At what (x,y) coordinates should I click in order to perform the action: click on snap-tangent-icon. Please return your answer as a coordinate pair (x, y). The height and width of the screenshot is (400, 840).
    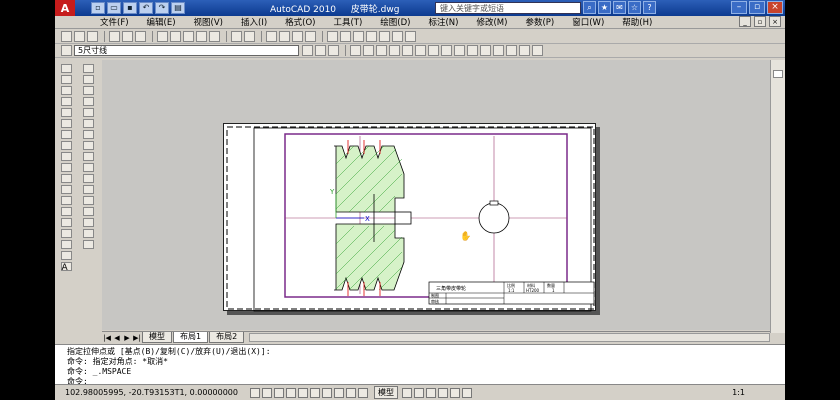
    Looking at the image, I should click on (459, 50).